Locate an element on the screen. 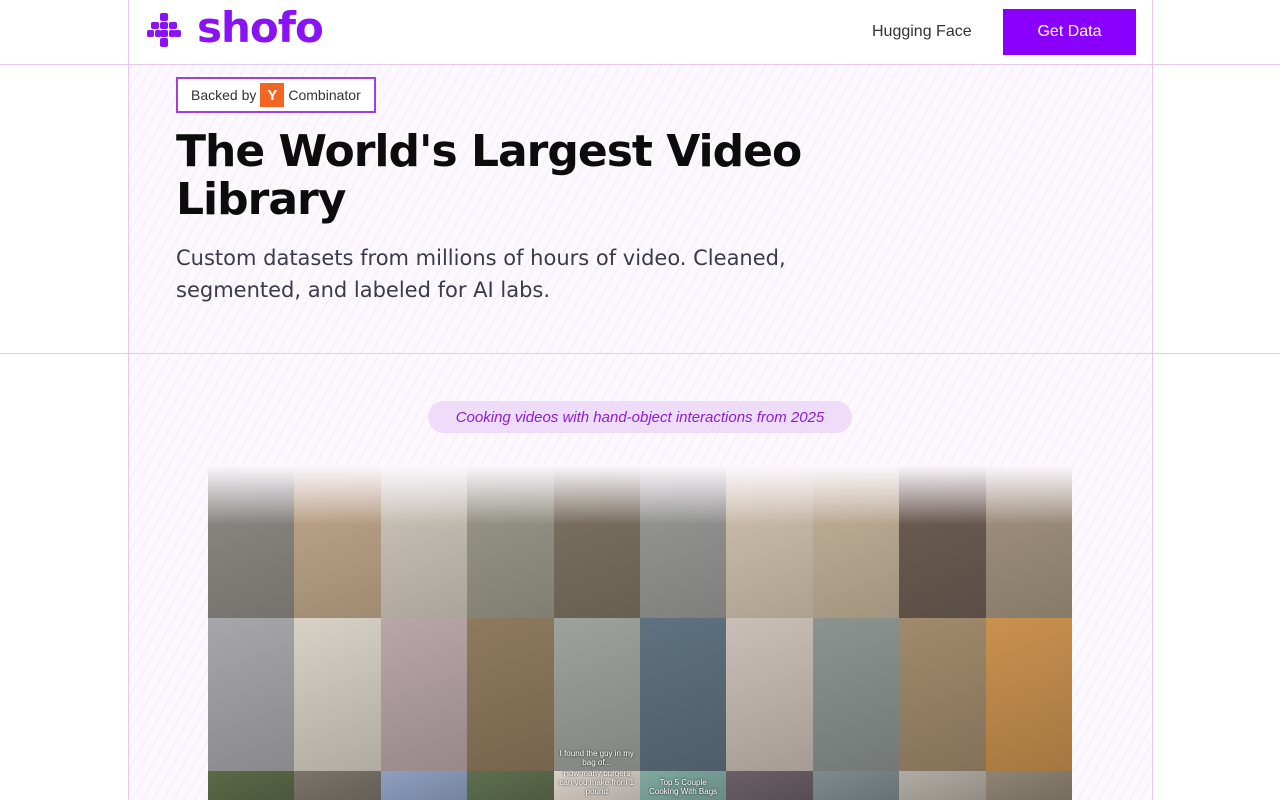 The image size is (1280, 800). yc-badge: Backed by Y Combinator is located at coordinates (276, 95).